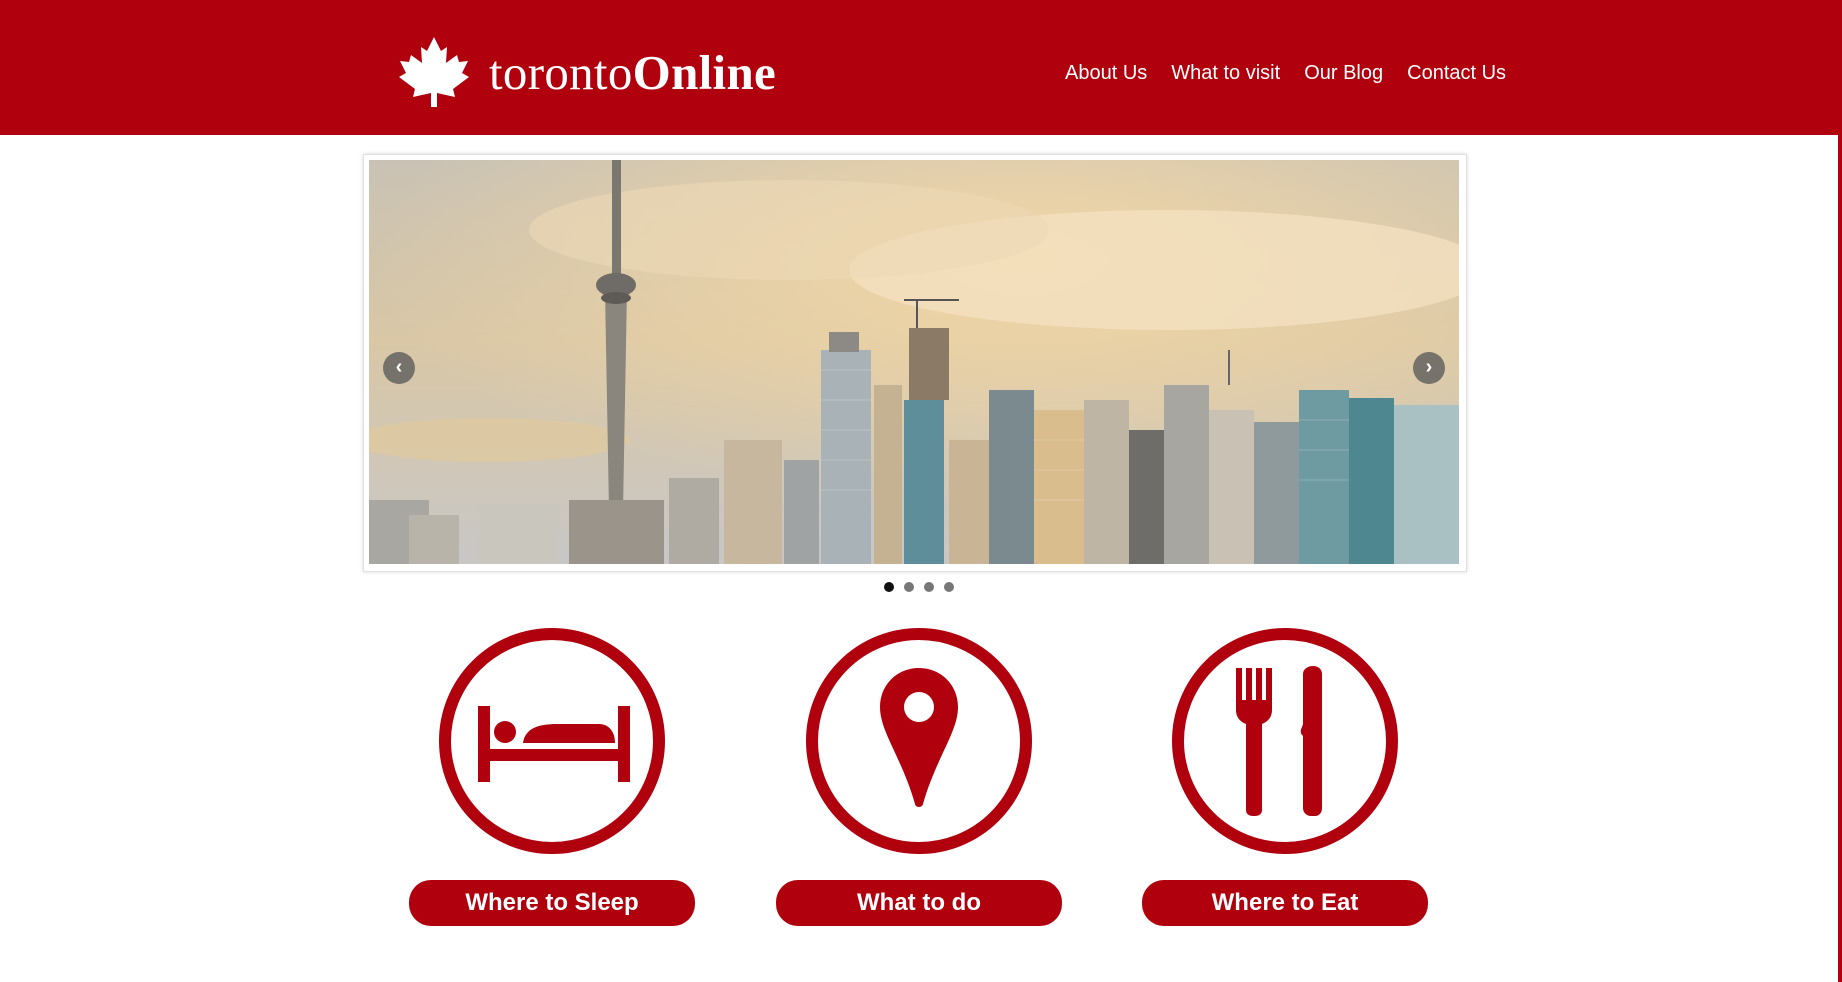 The width and height of the screenshot is (1842, 982). I want to click on feature-what-to-do: What to do, so click(919, 777).